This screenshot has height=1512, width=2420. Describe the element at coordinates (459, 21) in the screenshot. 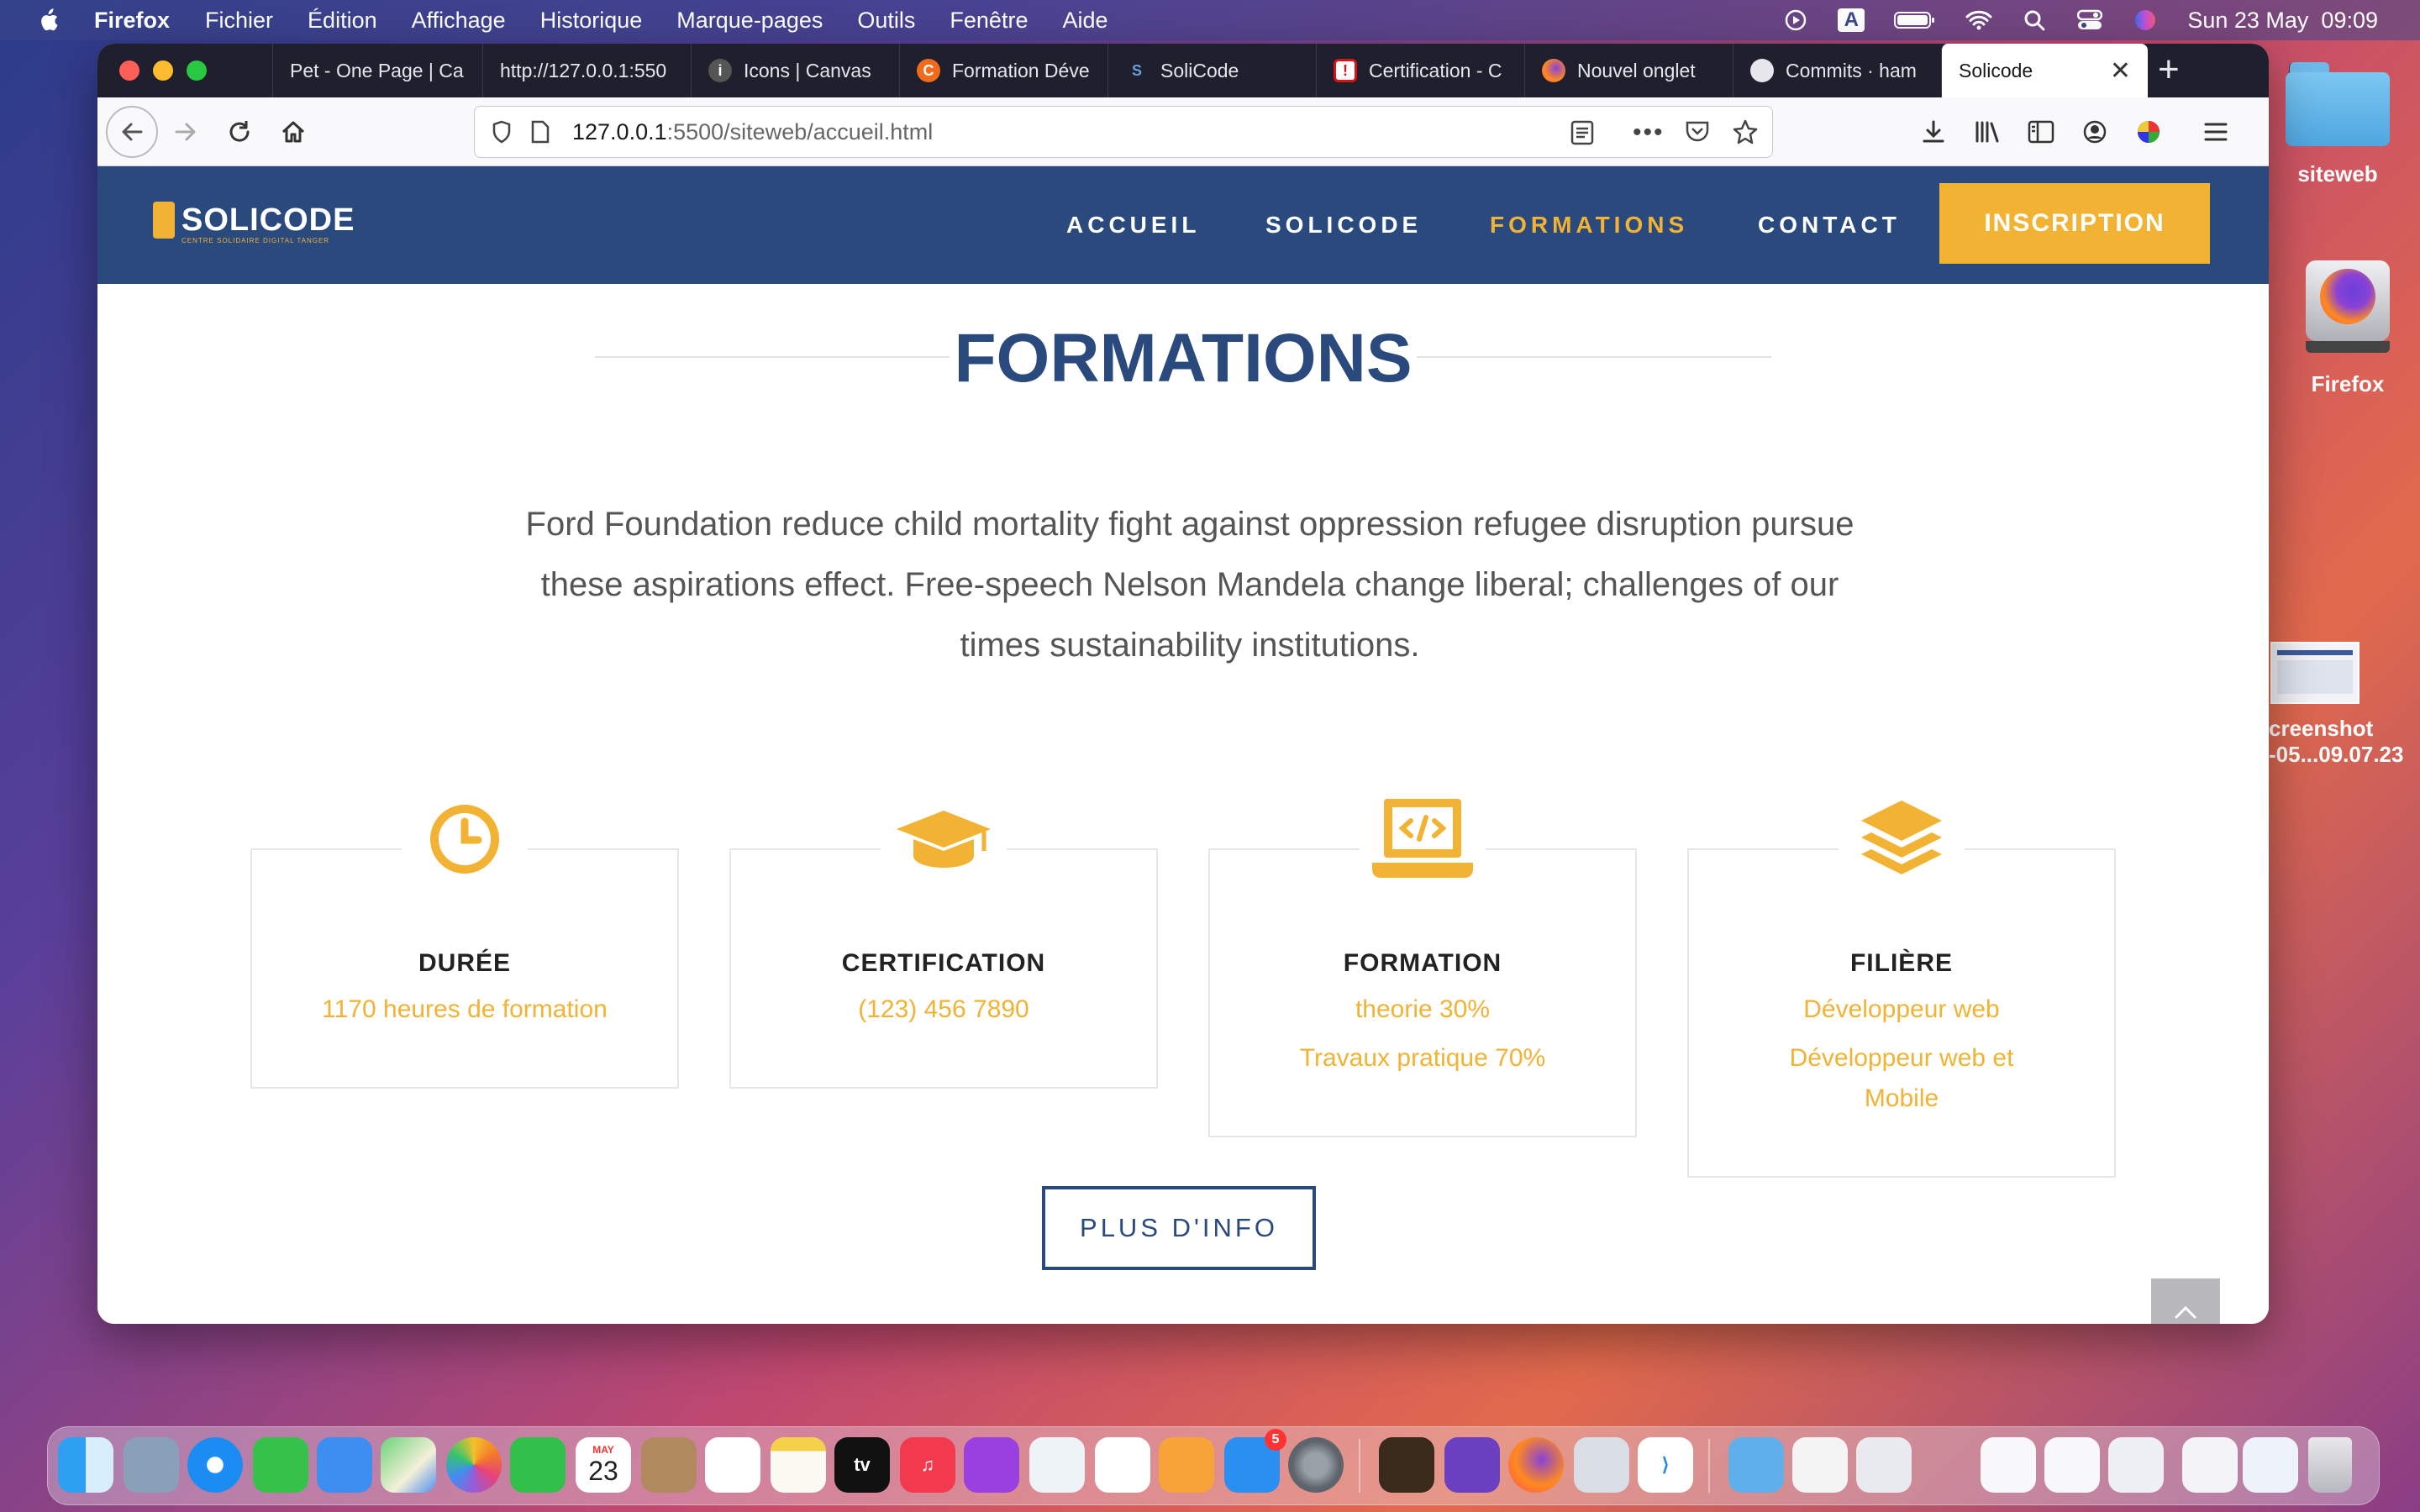

I see `menu-affichage: Affichage` at that location.